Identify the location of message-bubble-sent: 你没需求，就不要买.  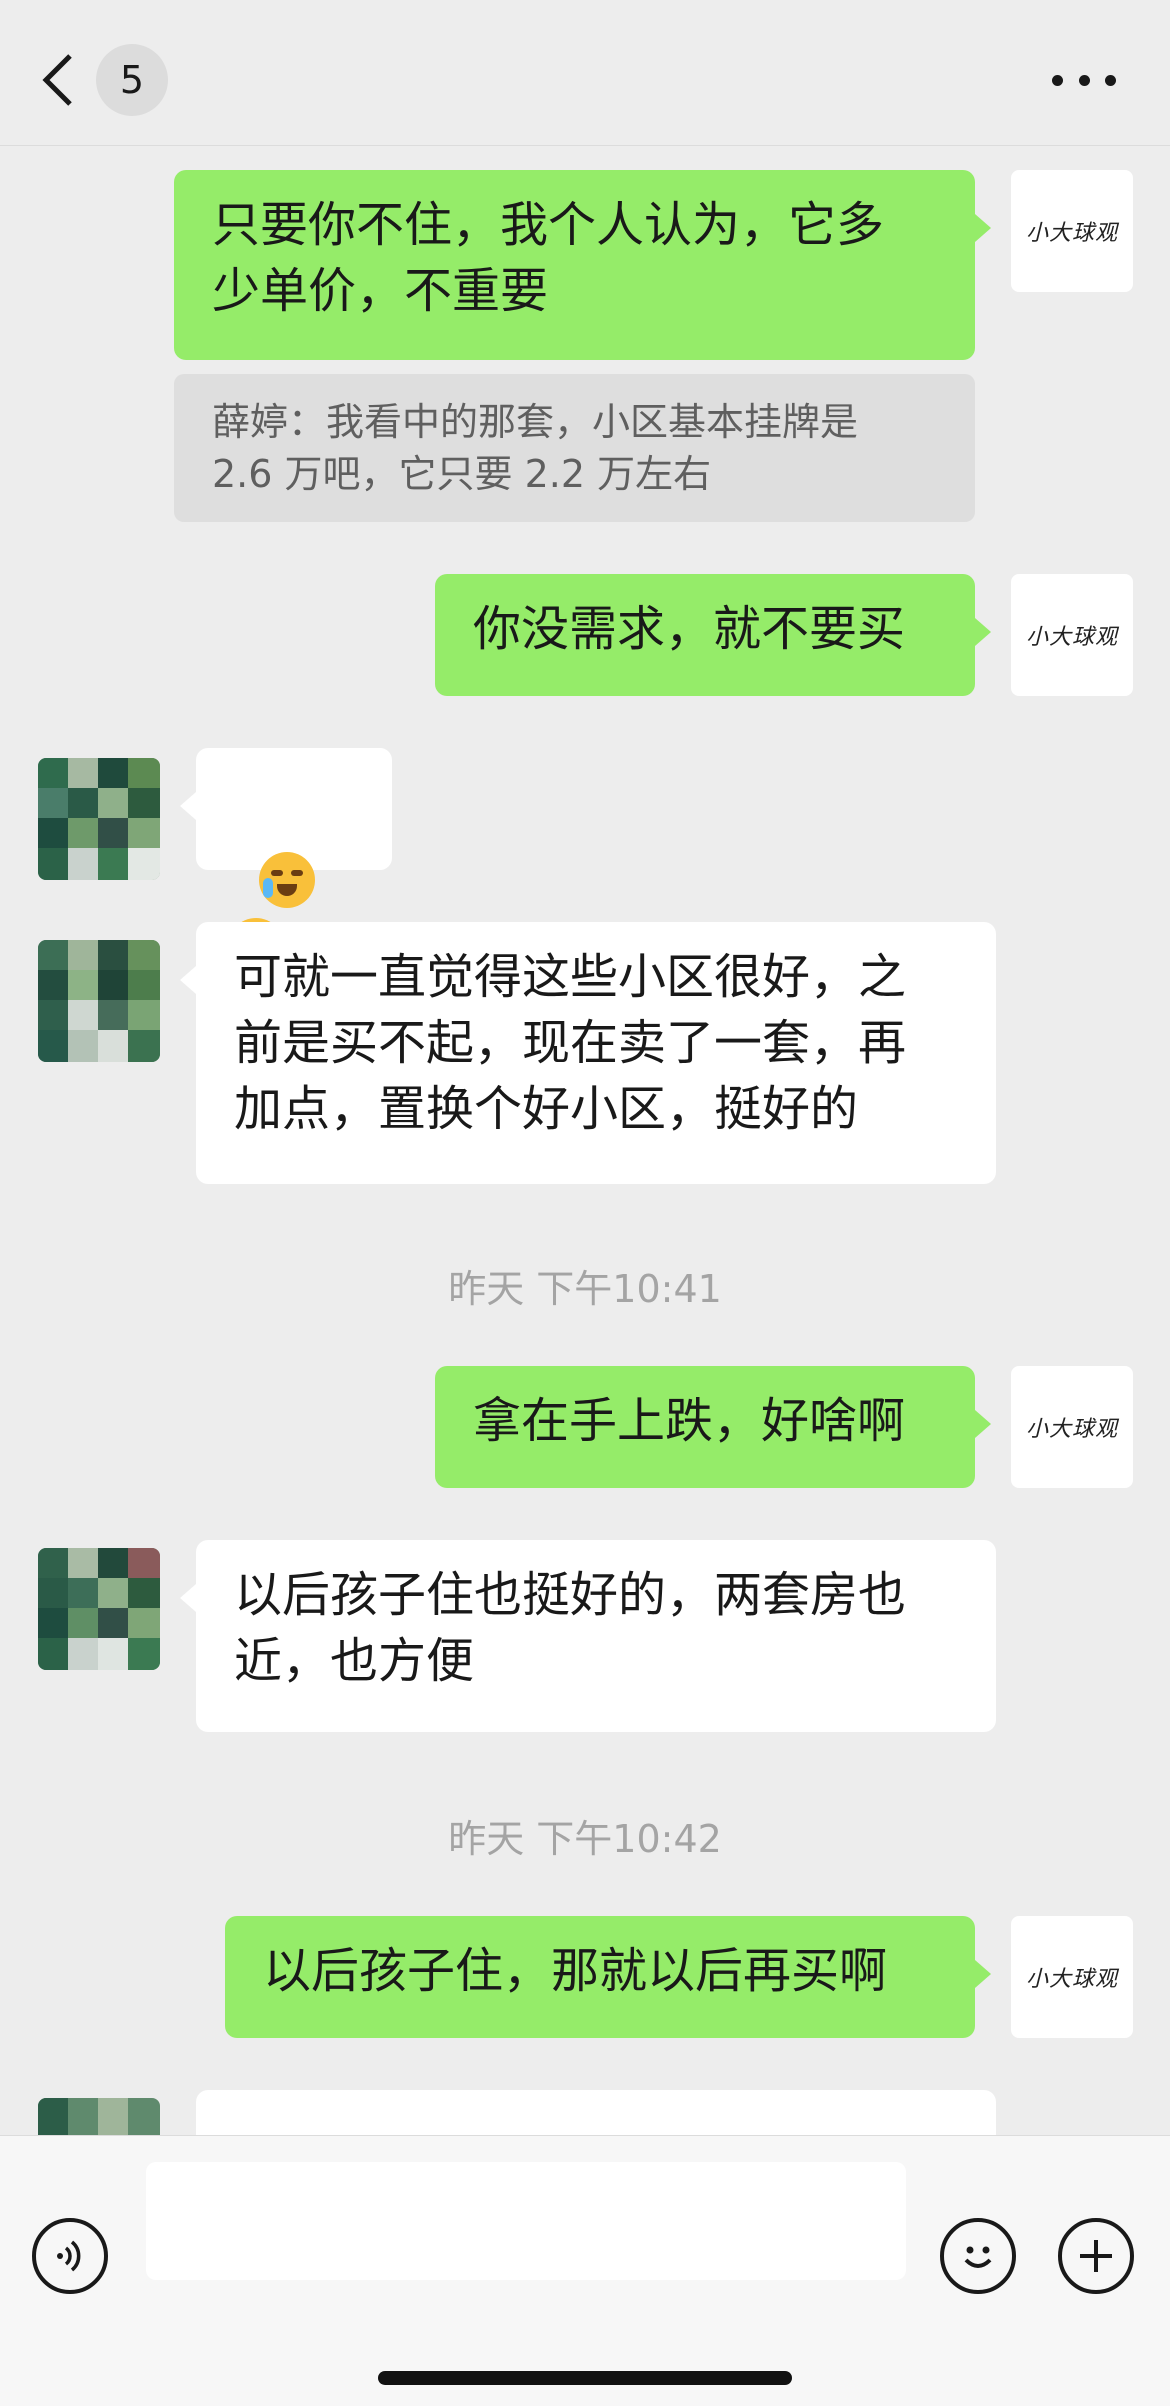
(713, 635).